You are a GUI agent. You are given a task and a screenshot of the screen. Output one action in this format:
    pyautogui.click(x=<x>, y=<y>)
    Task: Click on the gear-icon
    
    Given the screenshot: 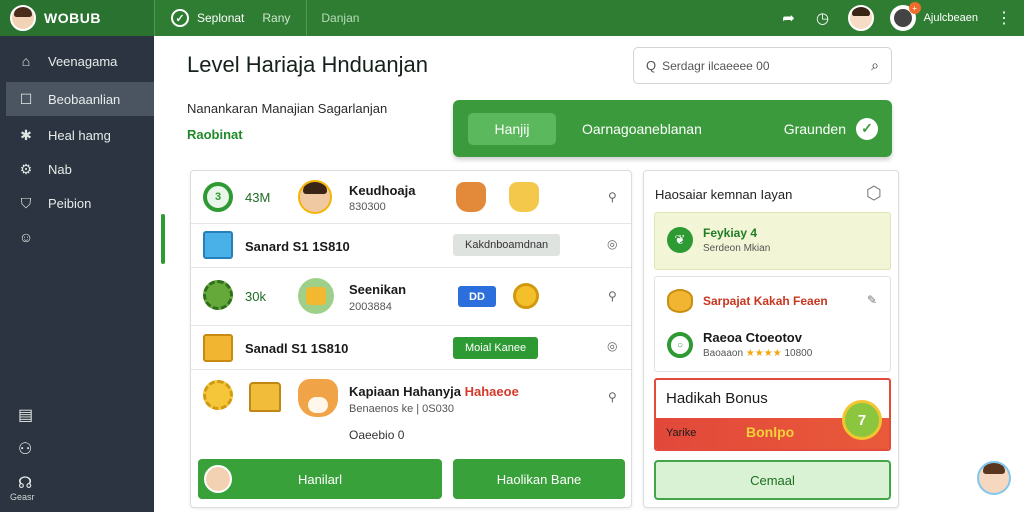 What is the action you would take?
    pyautogui.click(x=218, y=295)
    